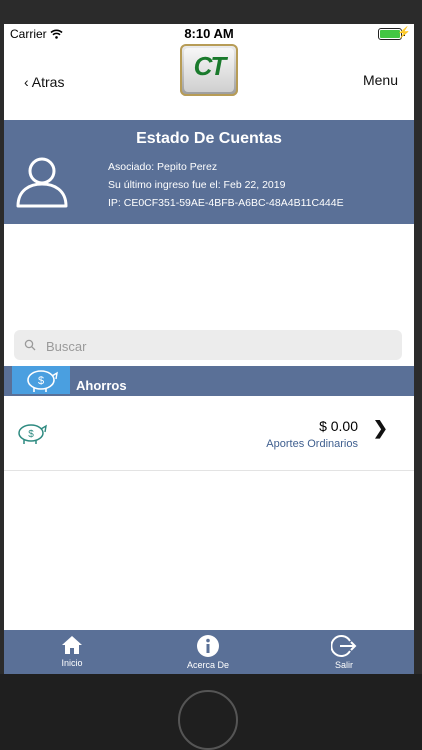 Image resolution: width=422 pixels, height=750 pixels. I want to click on section-badge: $, so click(41, 380).